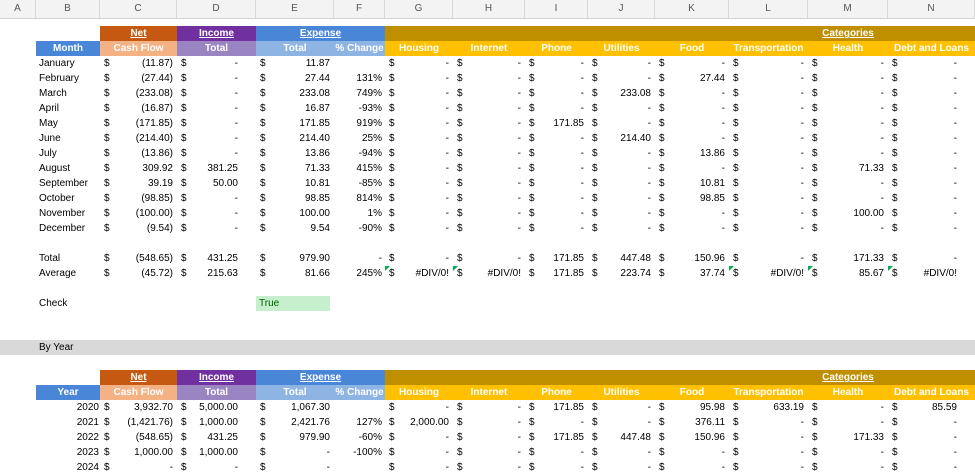 This screenshot has width=975, height=476. What do you see at coordinates (359, 78) in the screenshot?
I see `pct-change-cell: 131%` at bounding box center [359, 78].